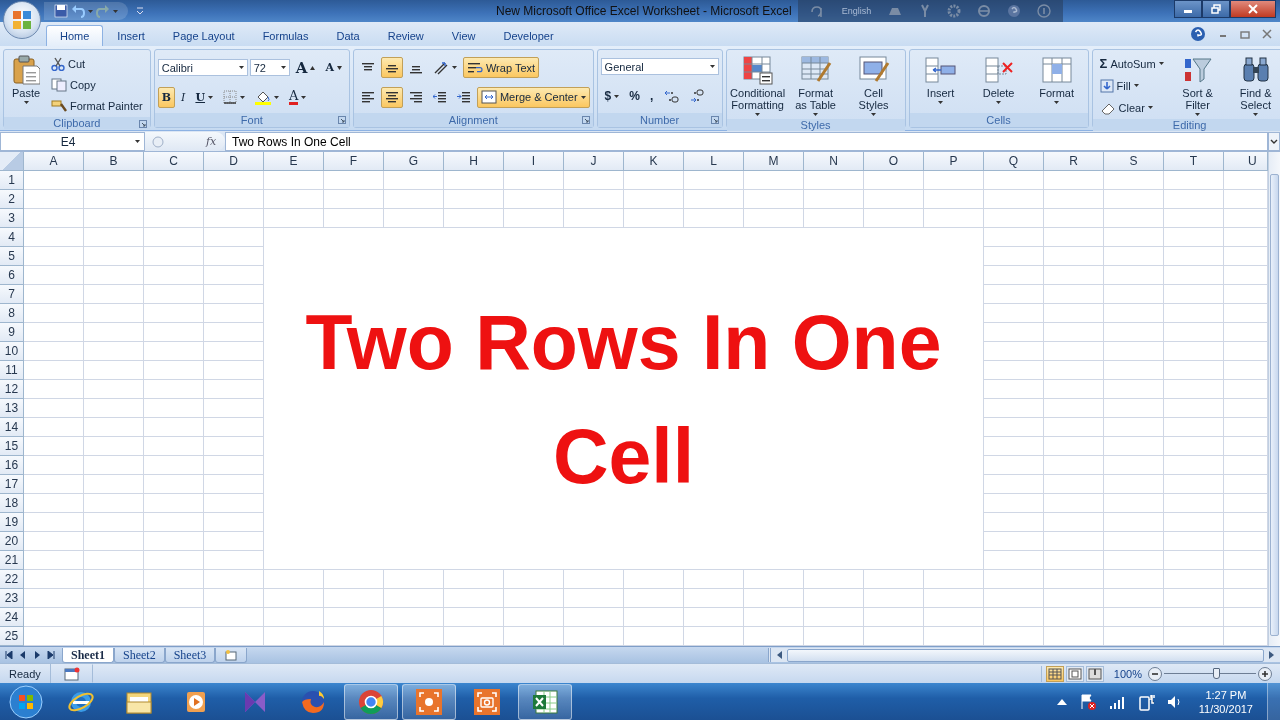 The image size is (1280, 720). I want to click on row-header: 15, so click(12, 446).